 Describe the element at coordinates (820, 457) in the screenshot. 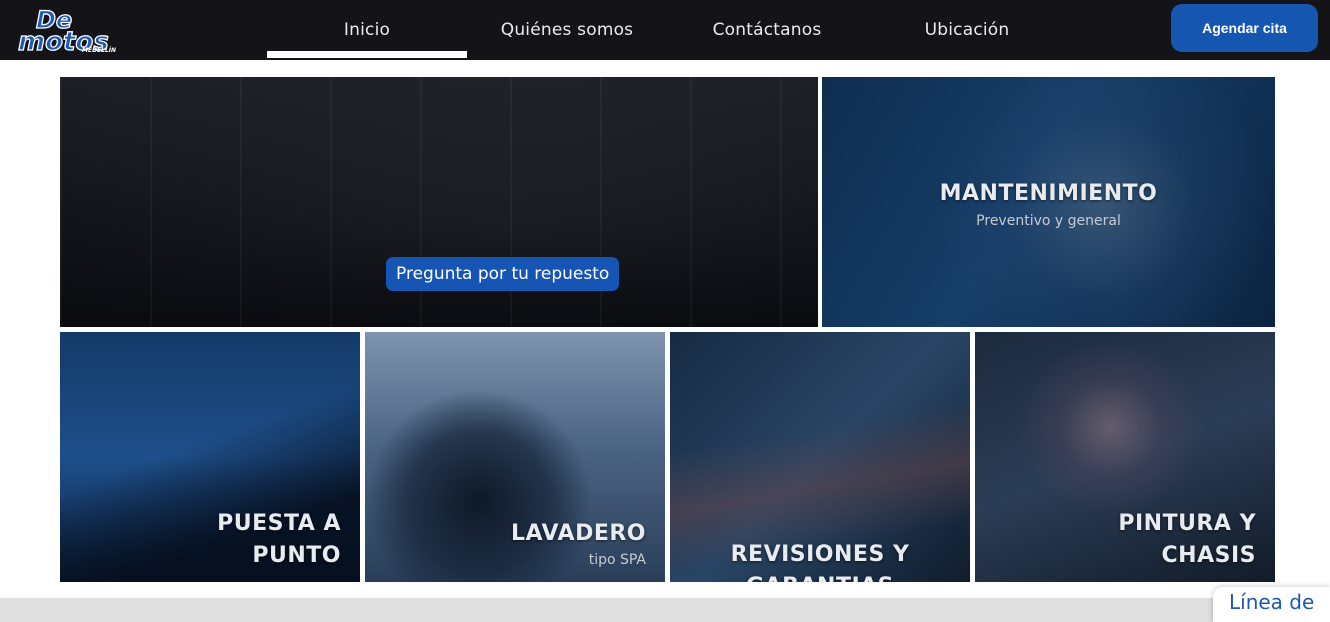

I see `tile-revisiones-garantias: REVISIONES Y GARANTIAS` at that location.